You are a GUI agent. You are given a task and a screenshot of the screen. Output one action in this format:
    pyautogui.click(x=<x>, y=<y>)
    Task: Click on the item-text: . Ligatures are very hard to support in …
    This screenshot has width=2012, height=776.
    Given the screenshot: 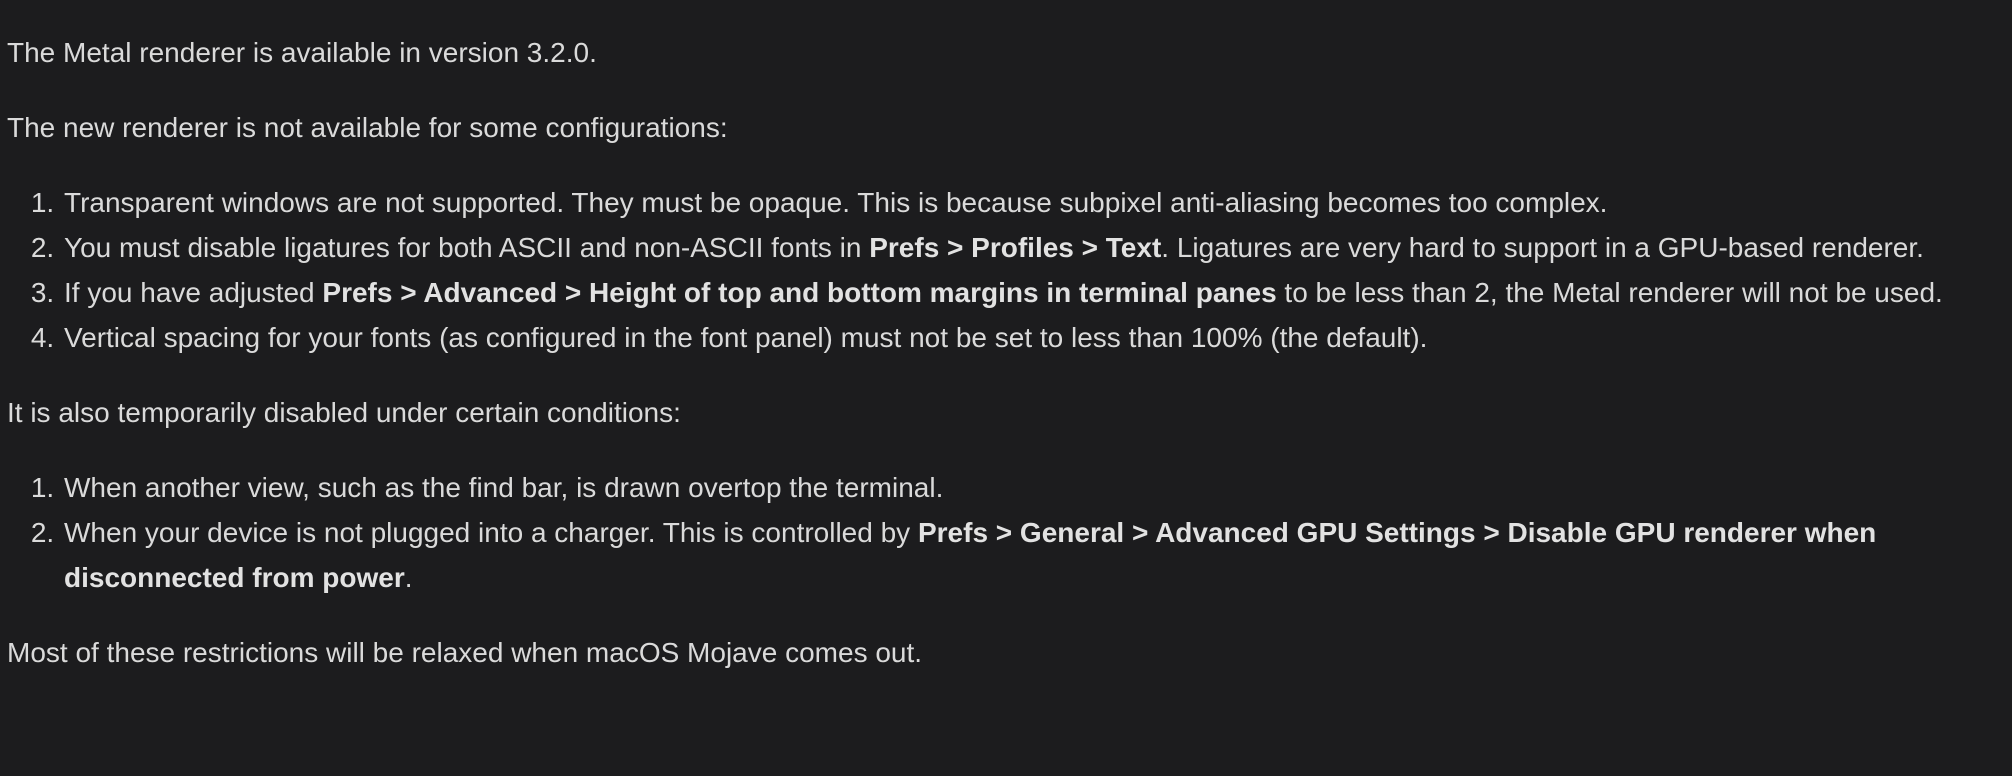 What is the action you would take?
    pyautogui.click(x=1542, y=247)
    